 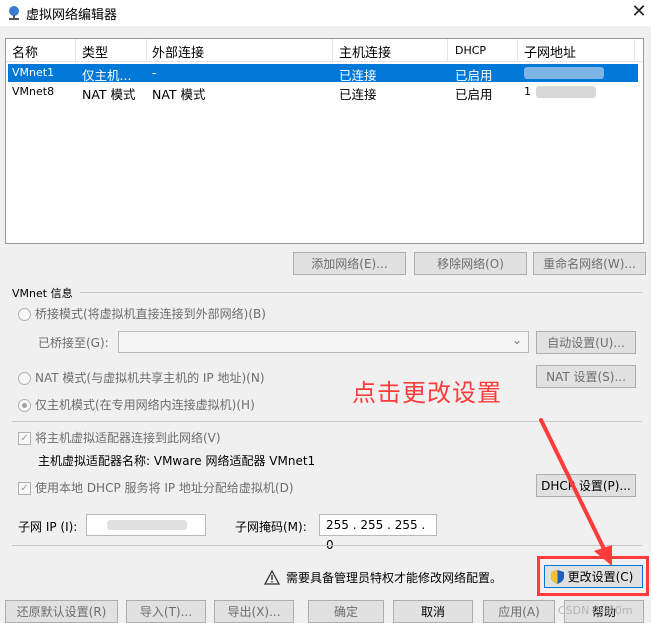 What do you see at coordinates (593, 576) in the screenshot?
I see `annotation-highlight-box` at bounding box center [593, 576].